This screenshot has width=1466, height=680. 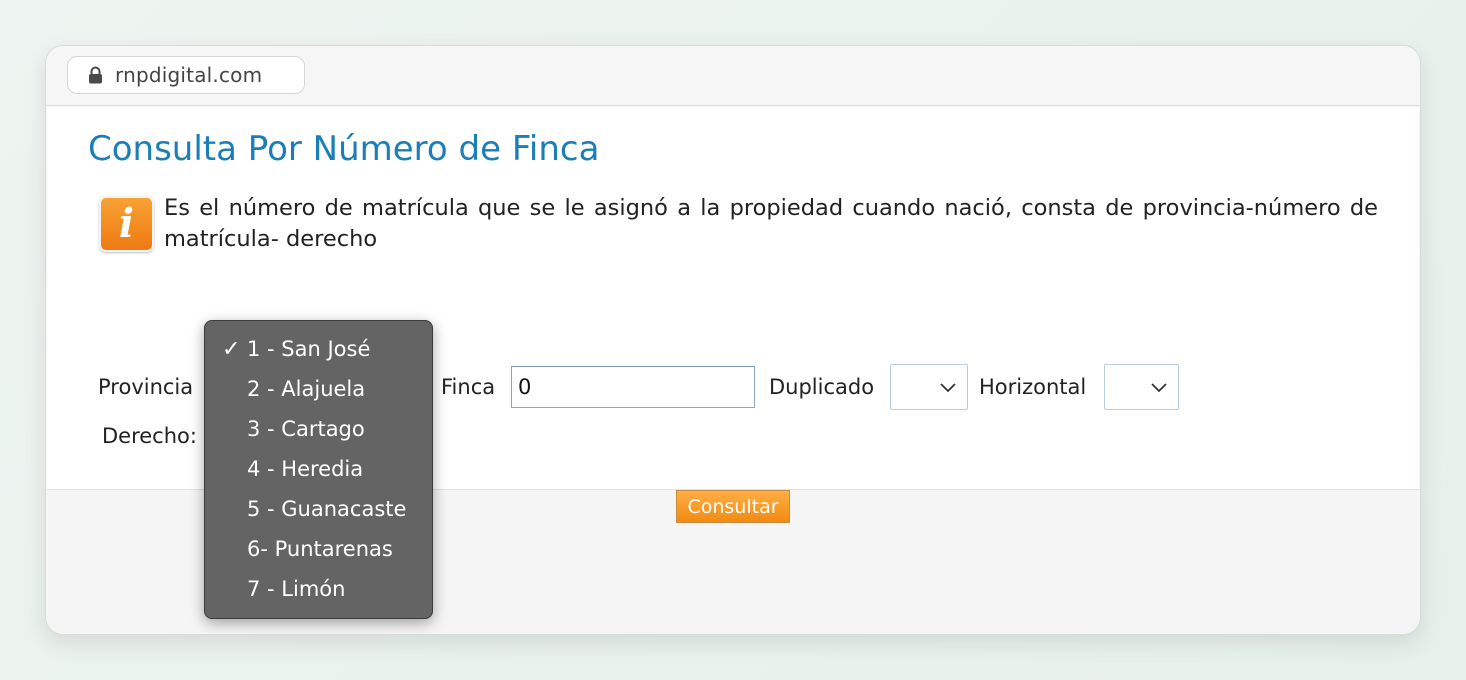 What do you see at coordinates (309, 349) in the screenshot?
I see `option-label: 1 - San José` at bounding box center [309, 349].